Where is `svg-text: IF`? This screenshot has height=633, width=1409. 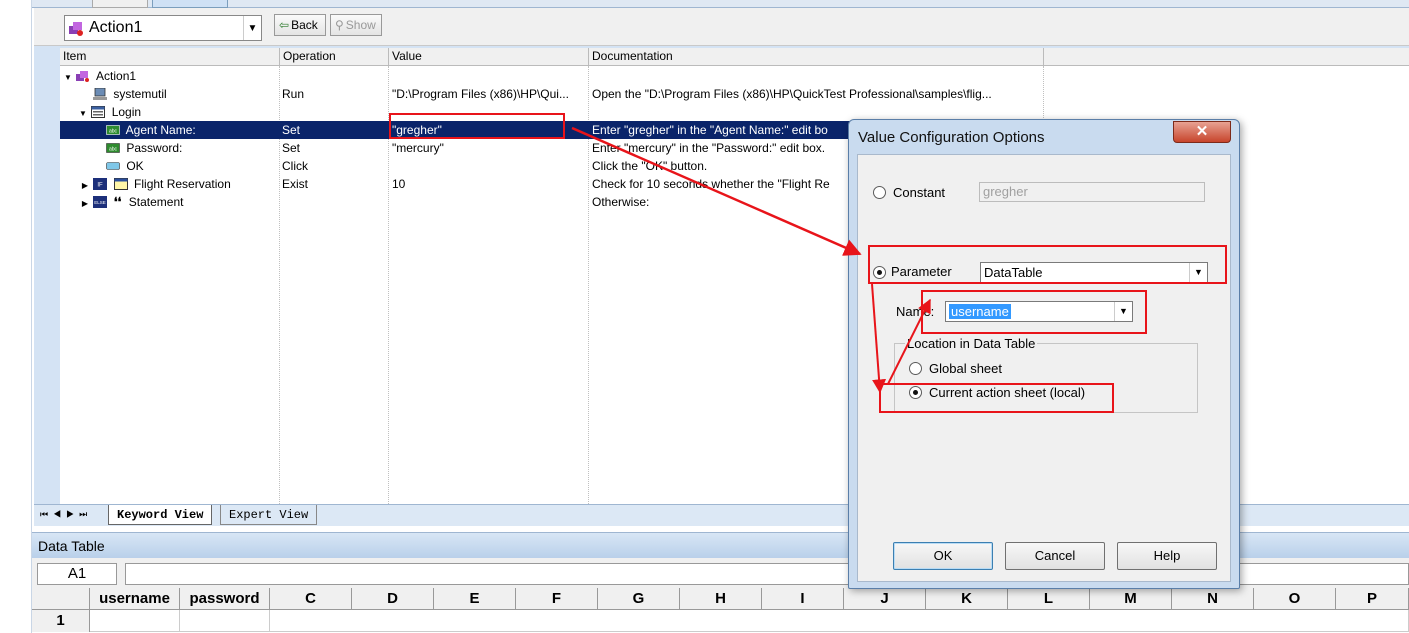
svg-text: IF is located at coordinates (101, 186).